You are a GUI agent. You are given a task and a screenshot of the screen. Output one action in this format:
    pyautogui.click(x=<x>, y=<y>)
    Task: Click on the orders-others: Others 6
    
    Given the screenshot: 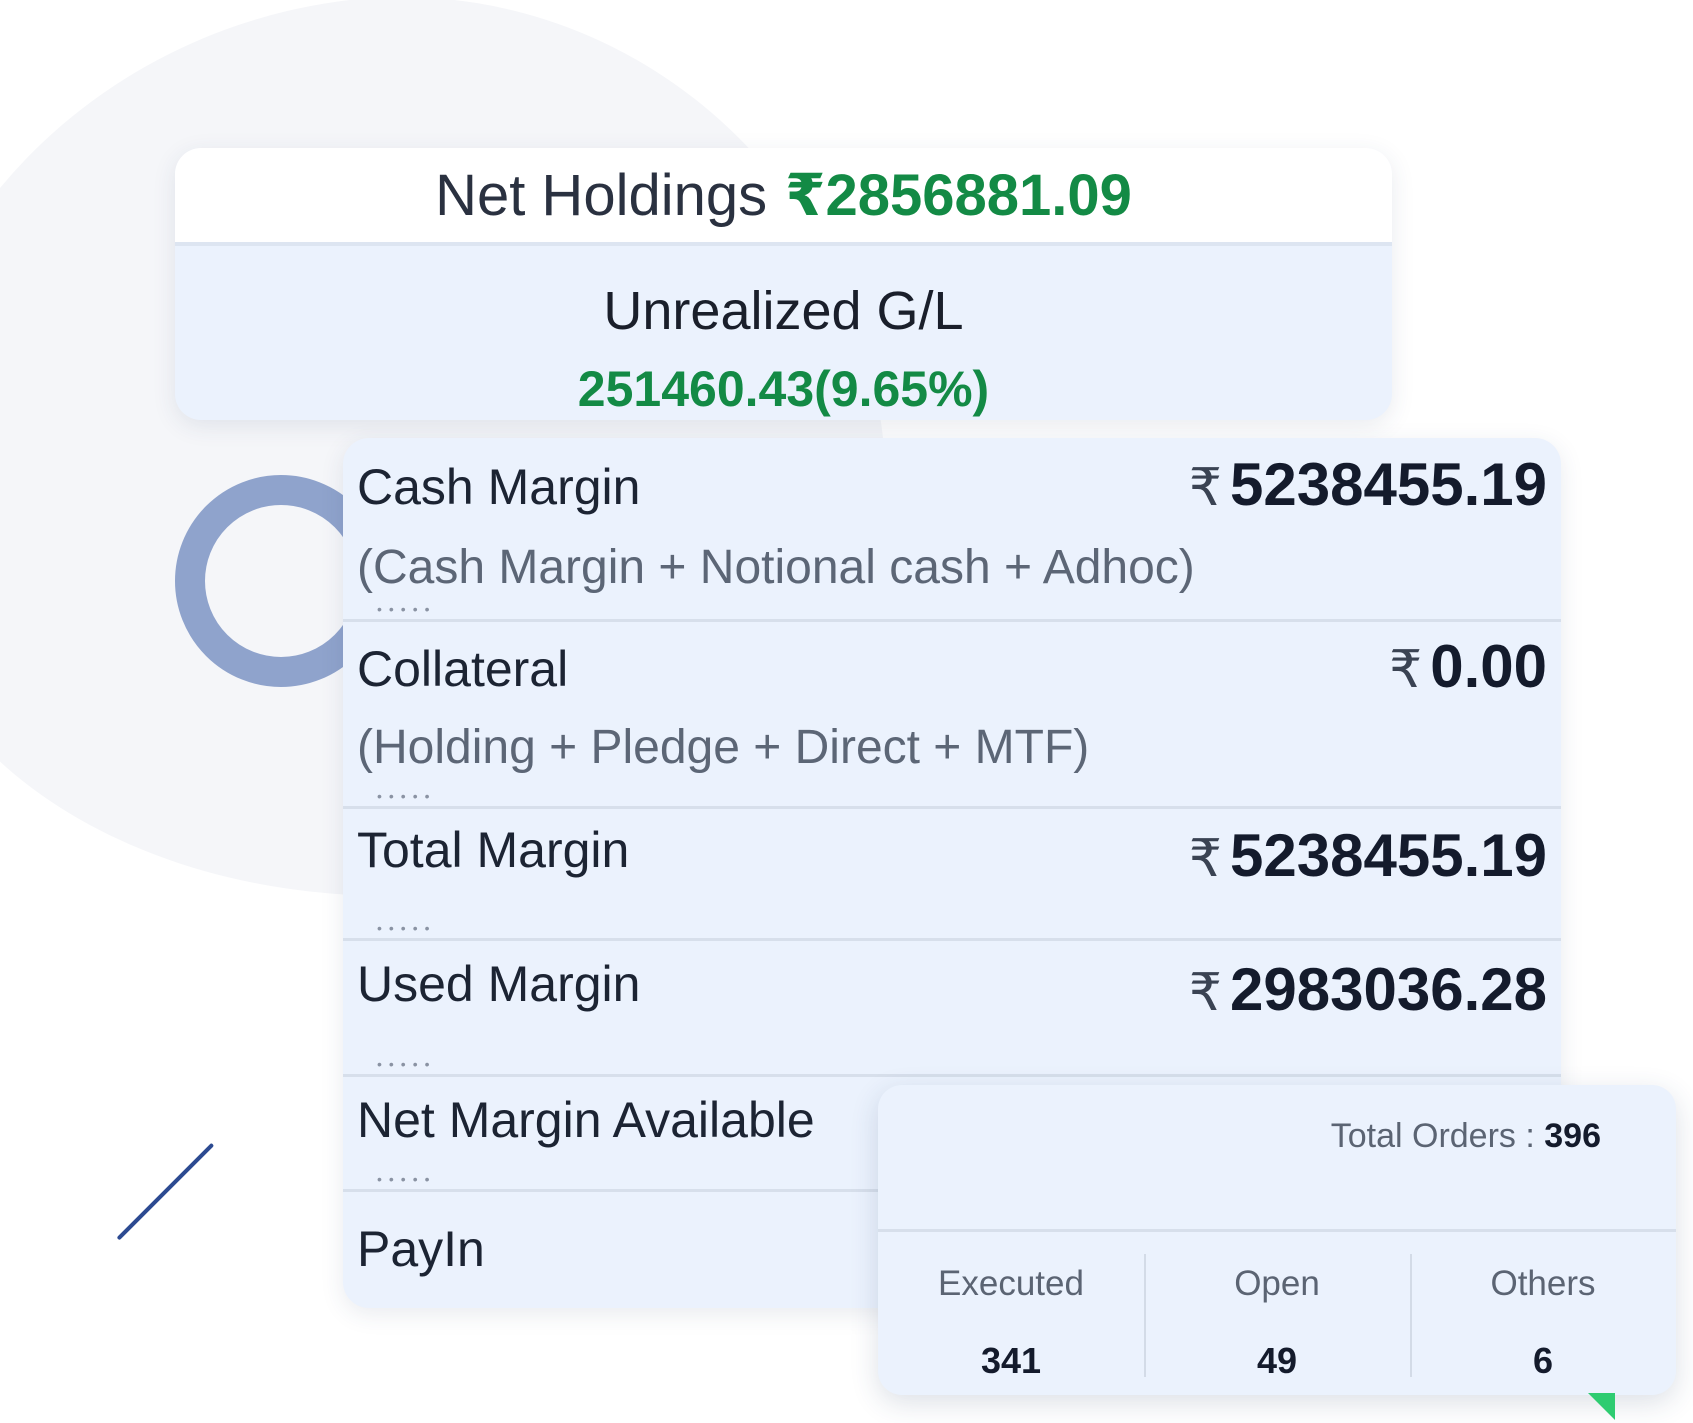 What is the action you would take?
    pyautogui.click(x=1543, y=1313)
    